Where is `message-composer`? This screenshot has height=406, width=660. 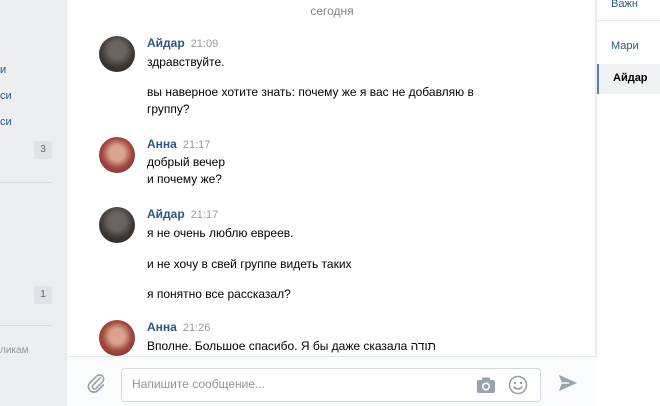
message-composer is located at coordinates (332, 381).